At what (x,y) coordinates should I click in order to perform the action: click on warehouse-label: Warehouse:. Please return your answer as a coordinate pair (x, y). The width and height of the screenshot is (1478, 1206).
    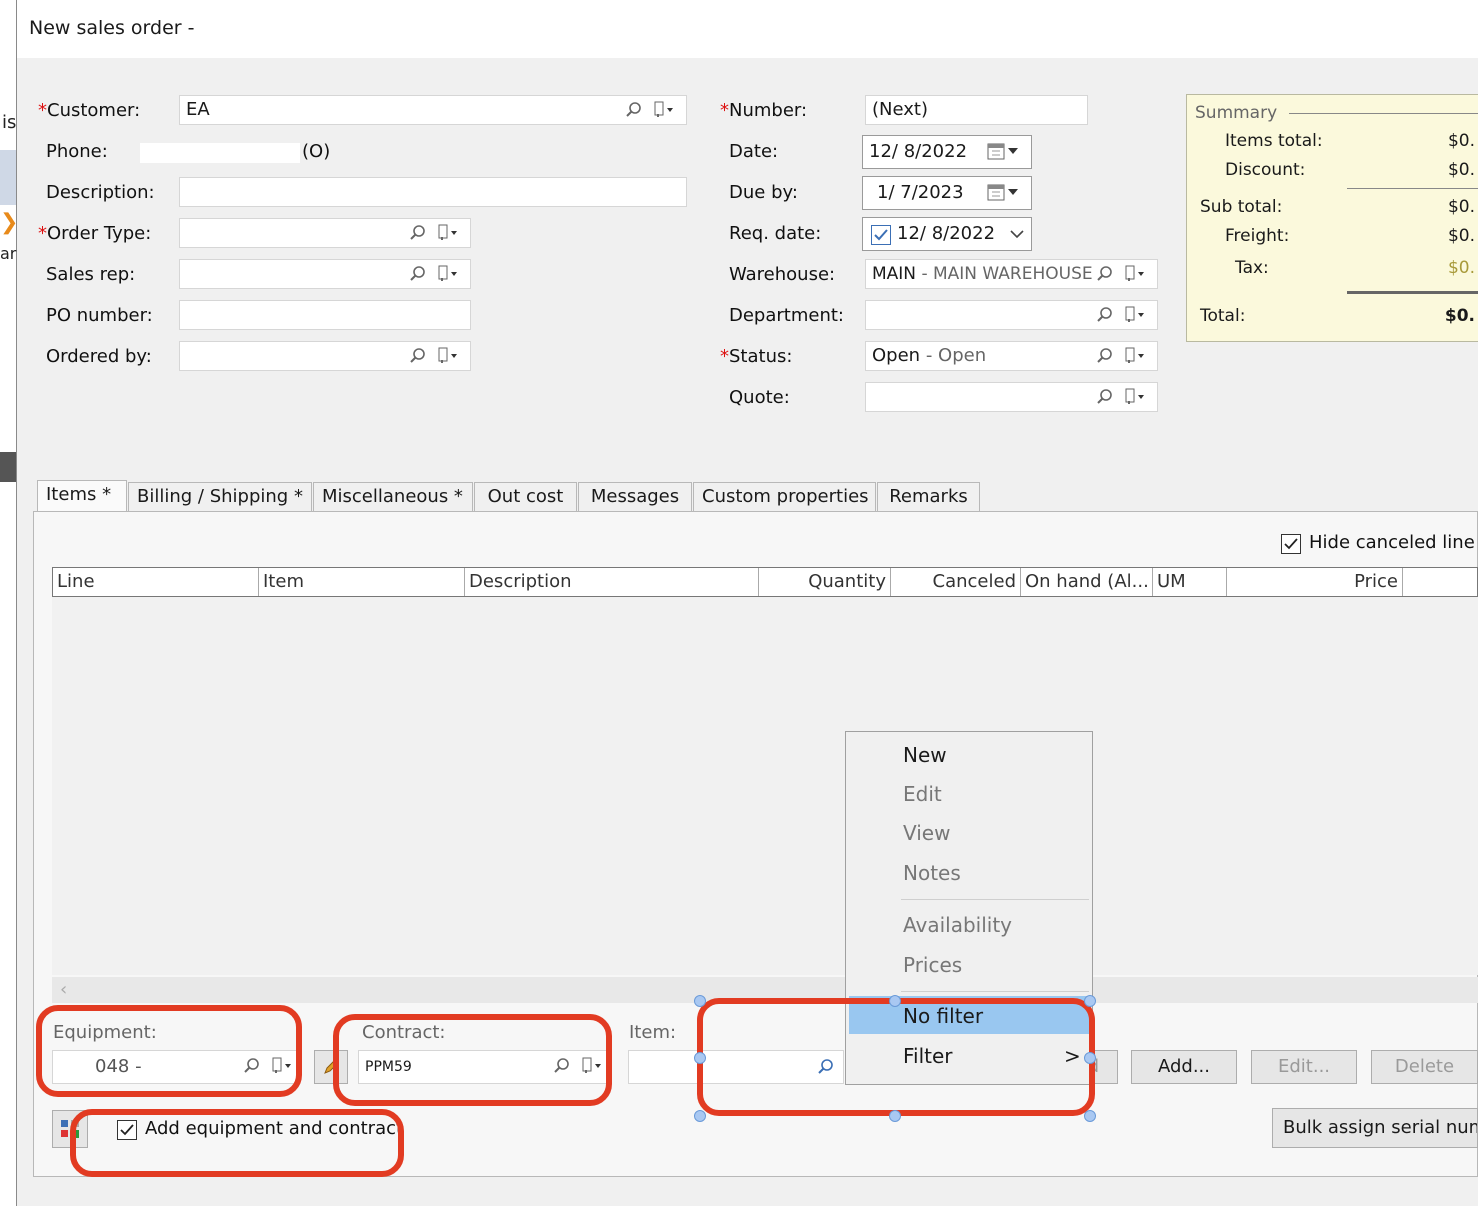
    Looking at the image, I should click on (782, 274).